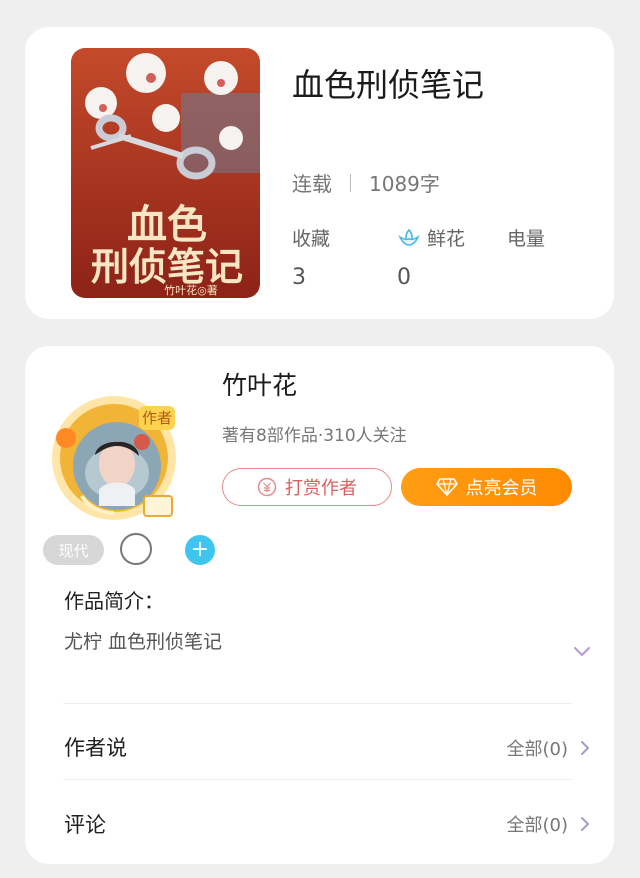  What do you see at coordinates (136, 549) in the screenshot?
I see `tag-circle-icon` at bounding box center [136, 549].